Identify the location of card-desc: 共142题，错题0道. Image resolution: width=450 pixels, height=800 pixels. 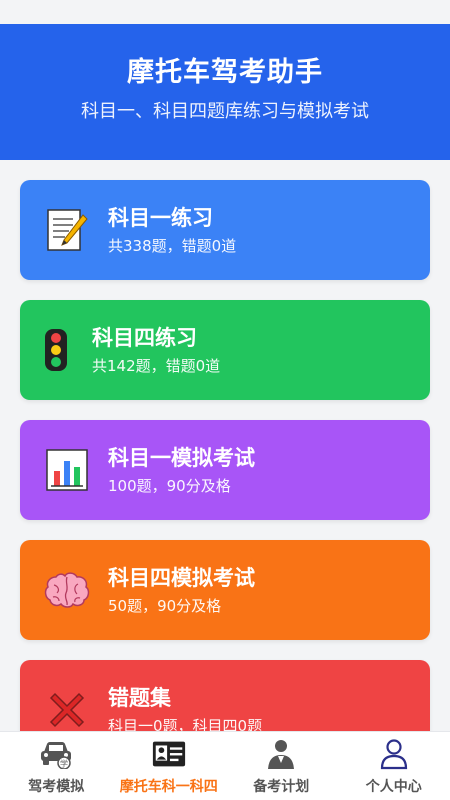
(156, 366).